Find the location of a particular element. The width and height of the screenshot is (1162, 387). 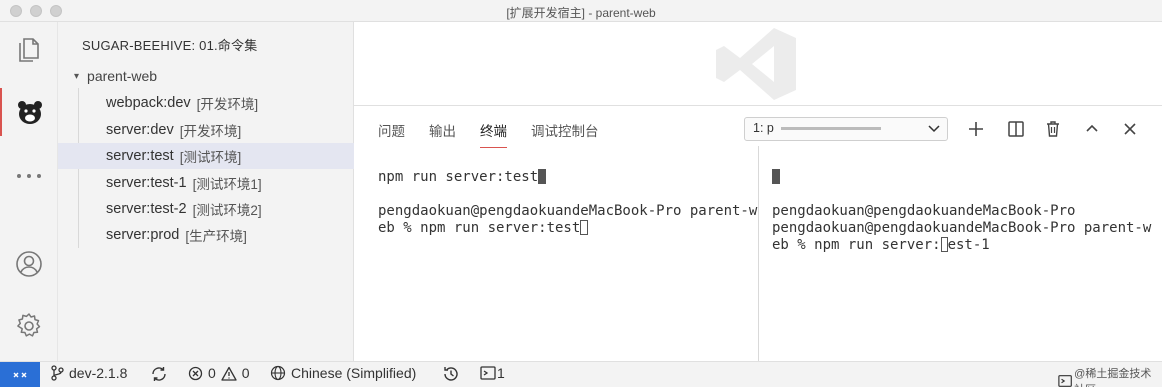

terminal-select: 1: p is located at coordinates (846, 129).